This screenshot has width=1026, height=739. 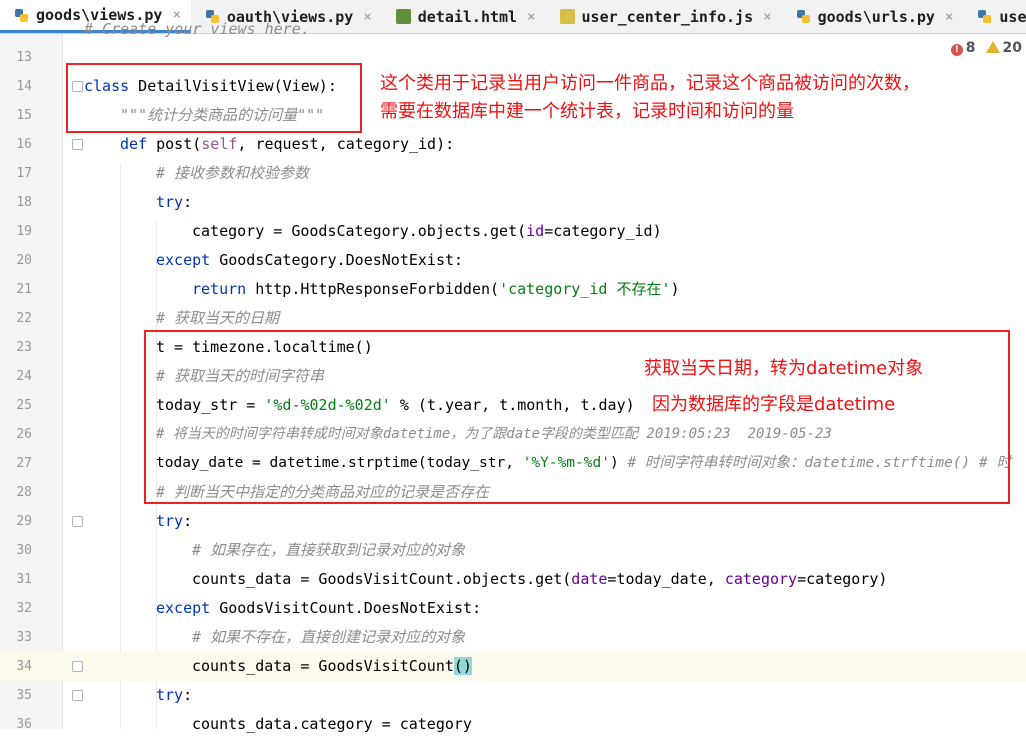 I want to click on tab-label: detail.html, so click(x=467, y=16).